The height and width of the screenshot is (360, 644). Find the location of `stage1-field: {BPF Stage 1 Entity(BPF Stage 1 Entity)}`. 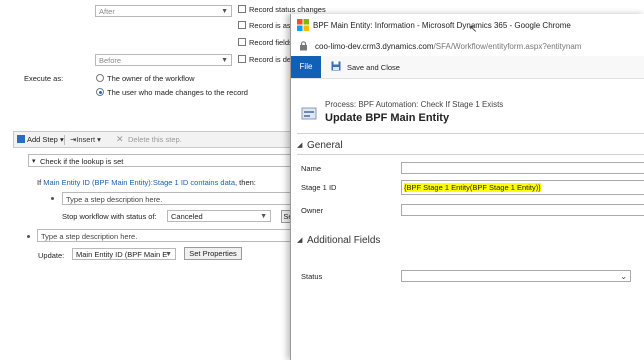

stage1-field: {BPF Stage 1 Entity(BPF Stage 1 Entity)} is located at coordinates (522, 187).